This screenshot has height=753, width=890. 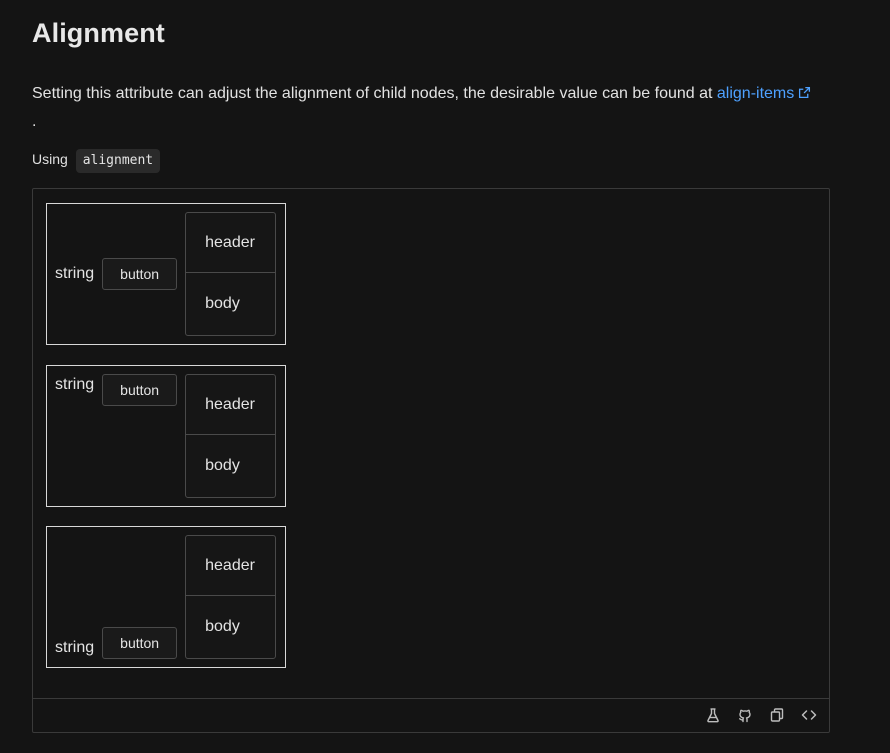 I want to click on example-box-center: string button header body, so click(x=166, y=274).